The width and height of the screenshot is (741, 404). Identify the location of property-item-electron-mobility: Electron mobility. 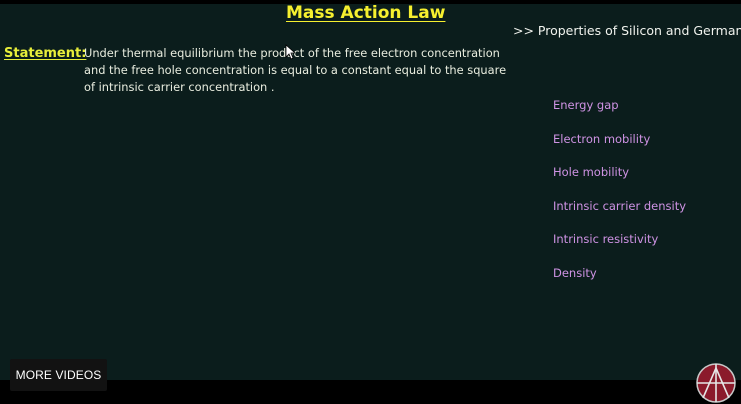
(602, 138).